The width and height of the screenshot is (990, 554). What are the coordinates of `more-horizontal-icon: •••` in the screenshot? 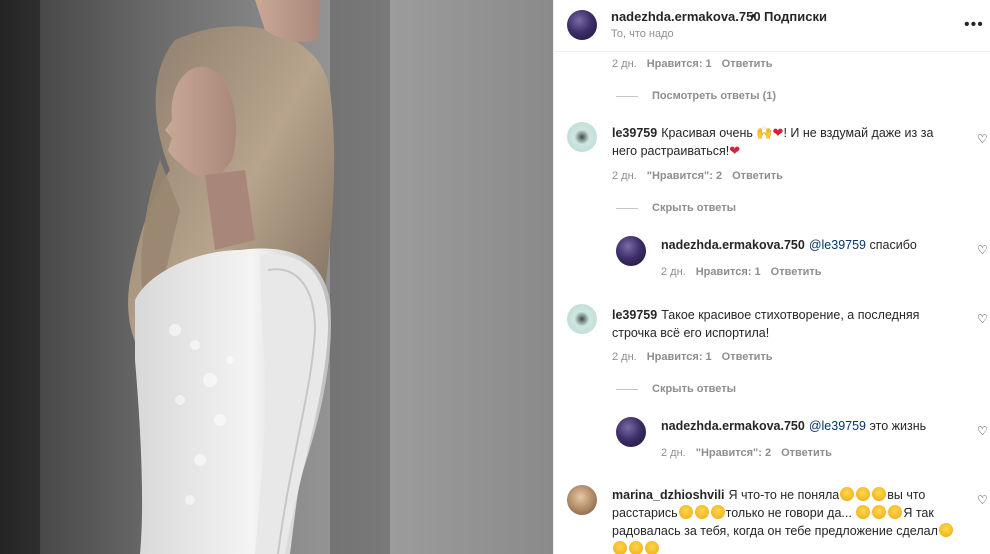 It's located at (974, 25).